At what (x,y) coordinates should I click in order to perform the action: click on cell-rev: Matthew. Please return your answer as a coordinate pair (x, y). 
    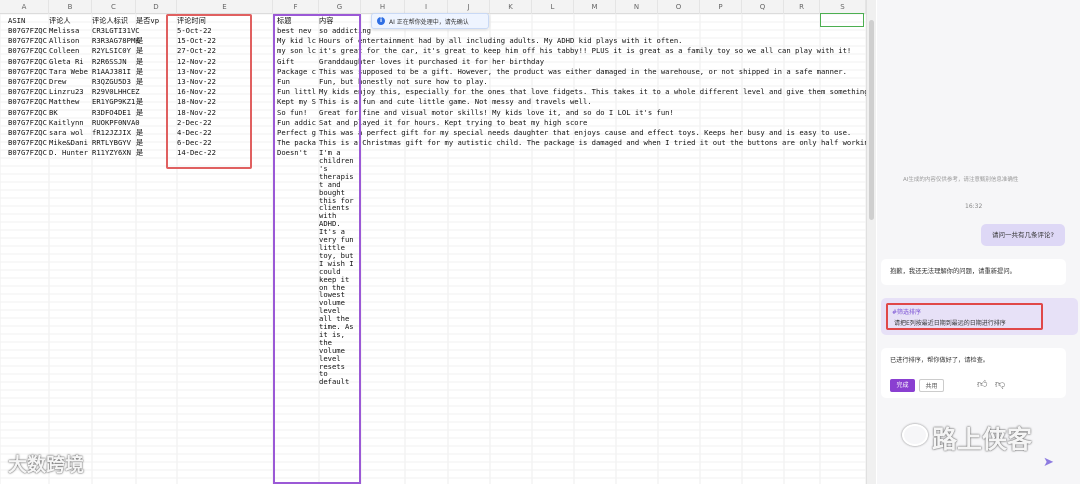
    Looking at the image, I should click on (70, 102).